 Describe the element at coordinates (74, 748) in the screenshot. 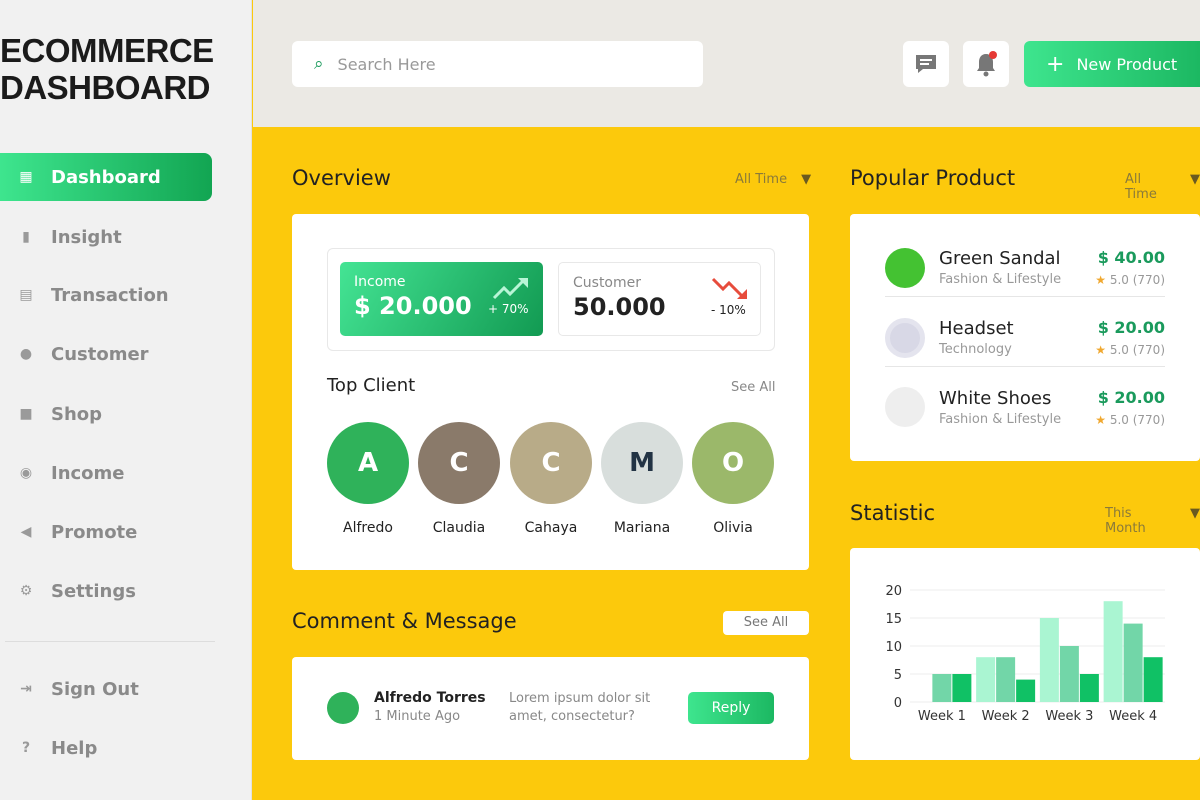

I see `help-label: Help` at that location.